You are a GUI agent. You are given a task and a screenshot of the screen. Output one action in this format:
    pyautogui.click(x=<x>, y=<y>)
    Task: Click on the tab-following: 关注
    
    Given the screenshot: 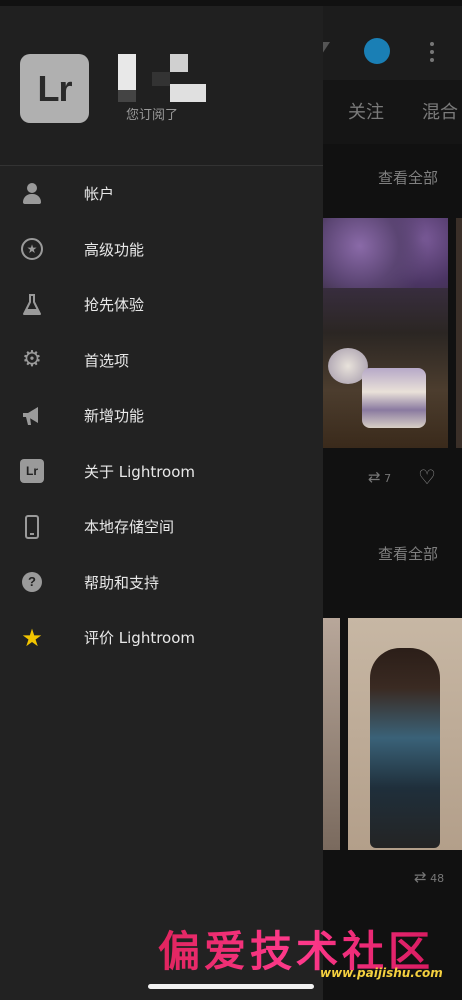 What is the action you would take?
    pyautogui.click(x=366, y=112)
    